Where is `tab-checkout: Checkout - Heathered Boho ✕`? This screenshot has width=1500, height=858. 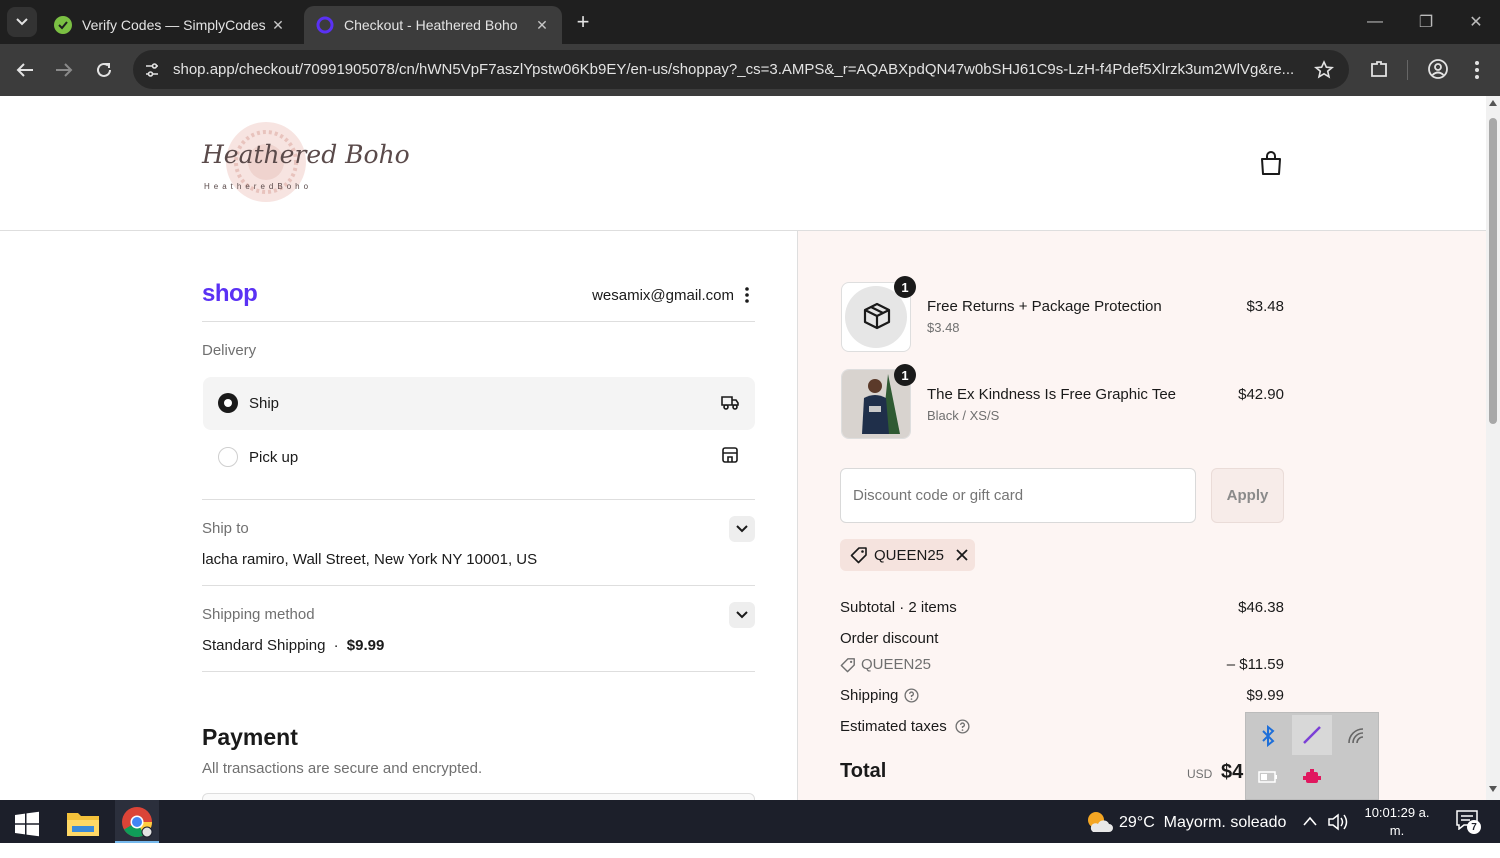
tab-checkout: Checkout - Heathered Boho ✕ is located at coordinates (433, 25).